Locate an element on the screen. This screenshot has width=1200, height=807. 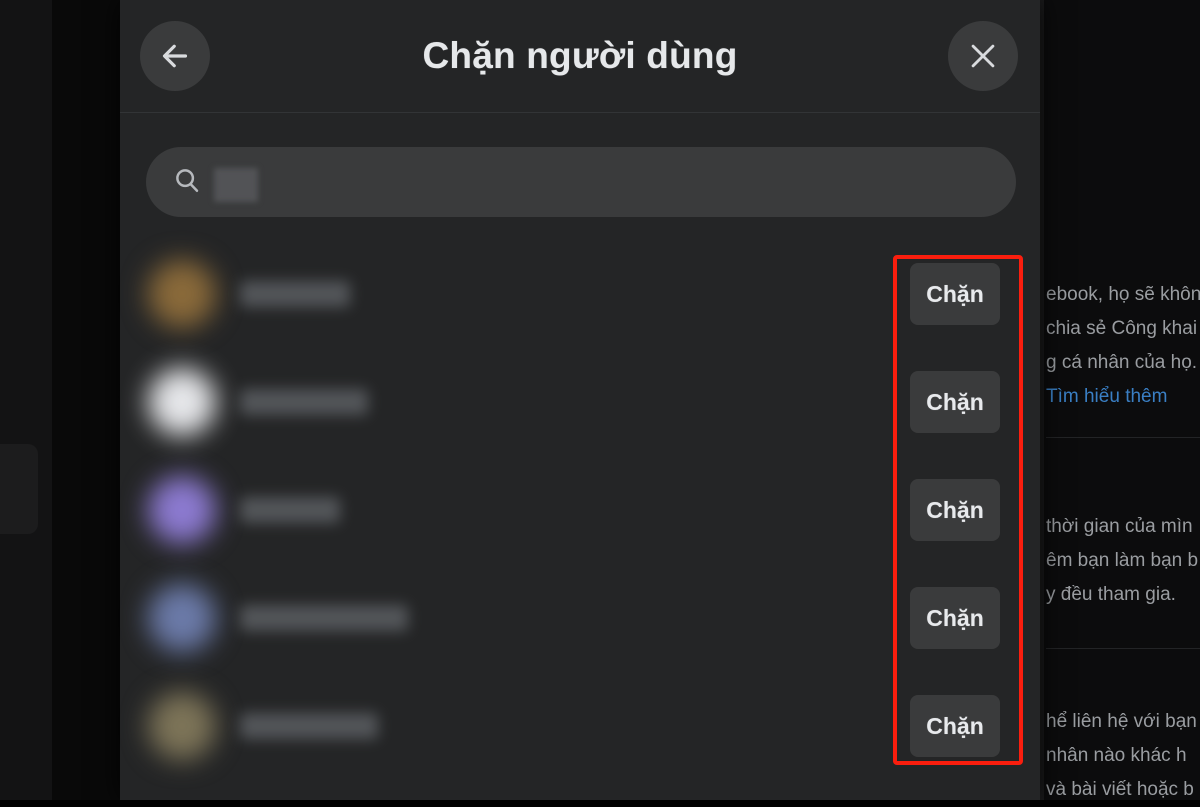
dialog-header: Chặn người dùng is located at coordinates (580, 56).